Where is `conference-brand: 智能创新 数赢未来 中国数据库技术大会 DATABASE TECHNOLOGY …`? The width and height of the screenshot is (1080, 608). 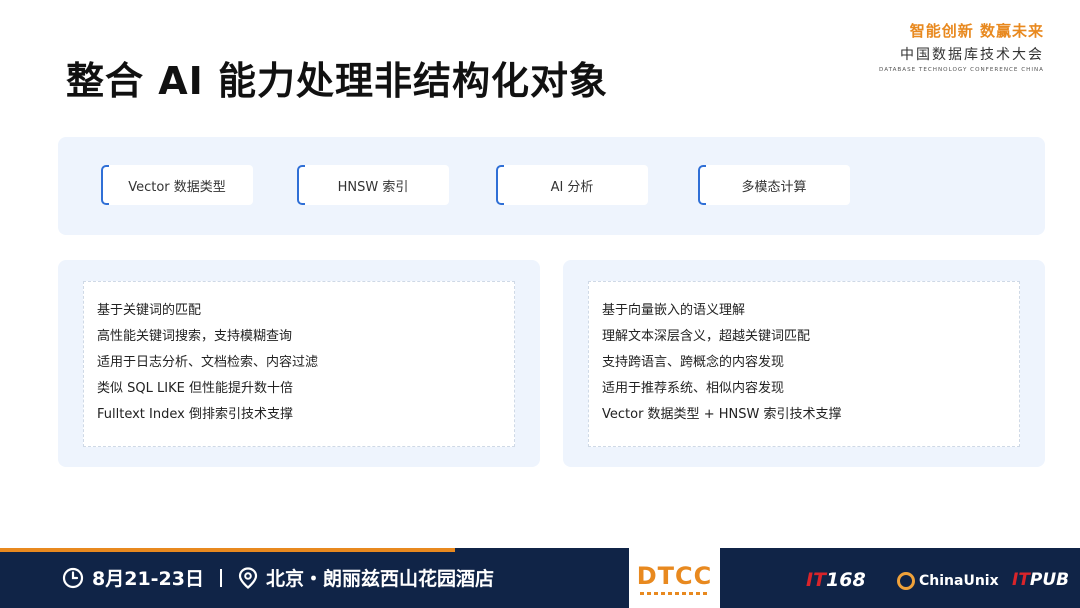 conference-brand: 智能创新 数赢未来 中国数据库技术大会 DATABASE TECHNOLOGY … is located at coordinates (944, 46).